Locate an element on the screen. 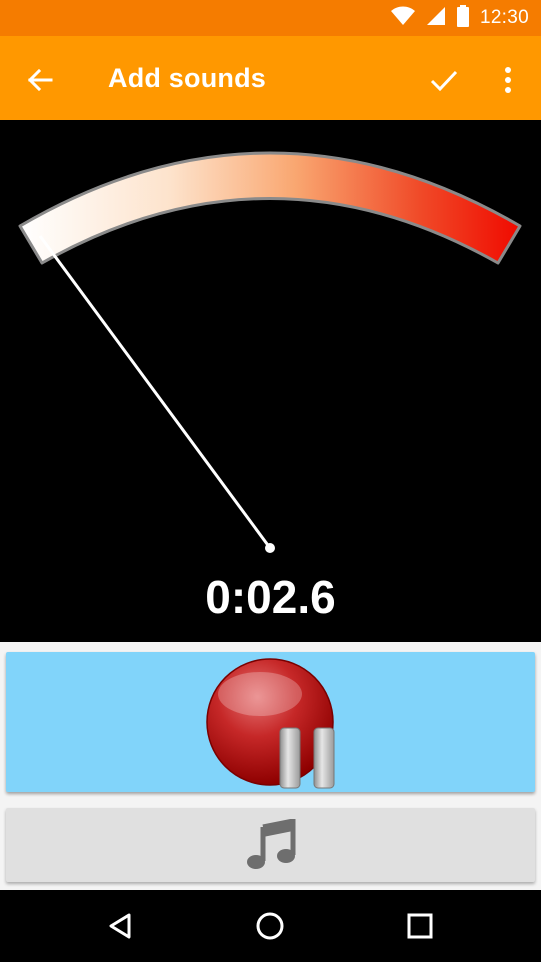 Image resolution: width=541 pixels, height=962 pixels. status-icons: 12:30 is located at coordinates (459, 18).